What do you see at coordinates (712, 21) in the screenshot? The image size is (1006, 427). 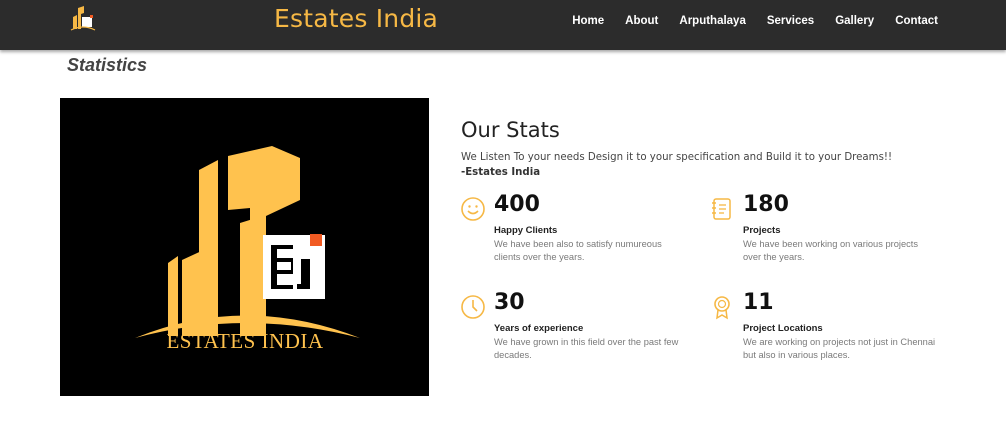 I see `nav-arputhalaya: Arputhalaya` at bounding box center [712, 21].